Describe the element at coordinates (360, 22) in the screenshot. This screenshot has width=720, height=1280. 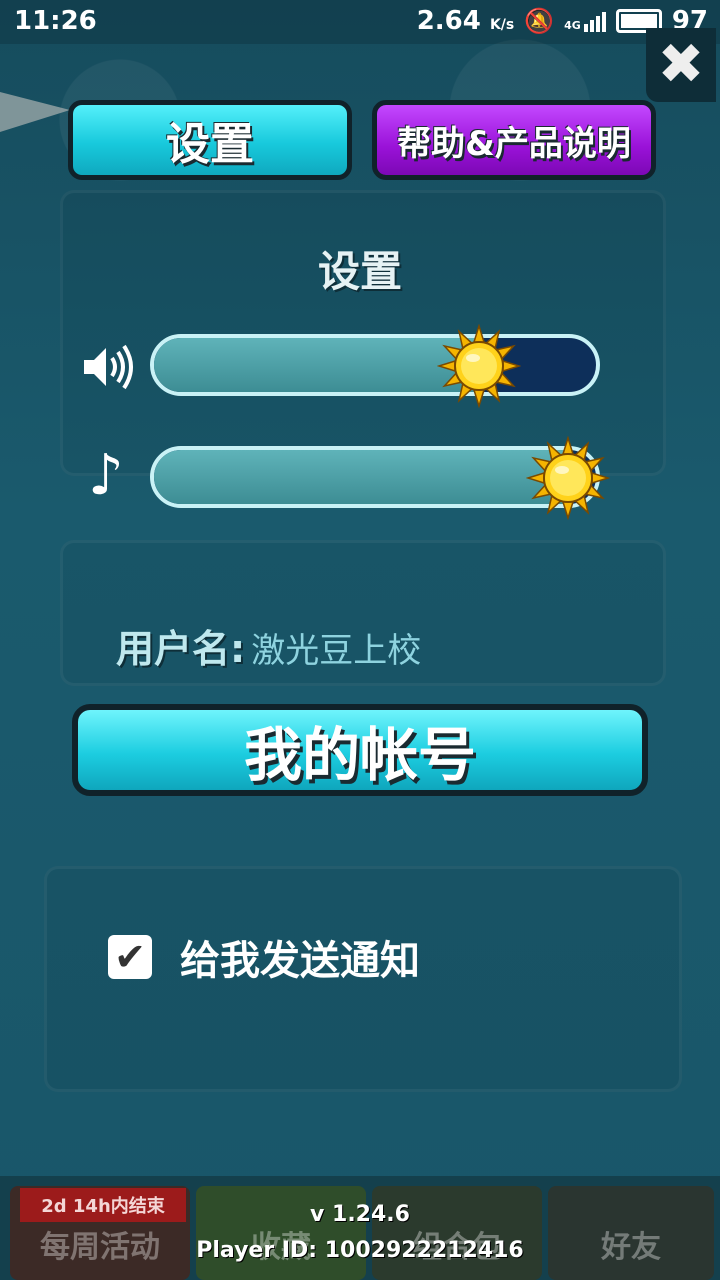
I see `status-bar: 11:26 2.64 K/s 🔕 4G 97` at that location.